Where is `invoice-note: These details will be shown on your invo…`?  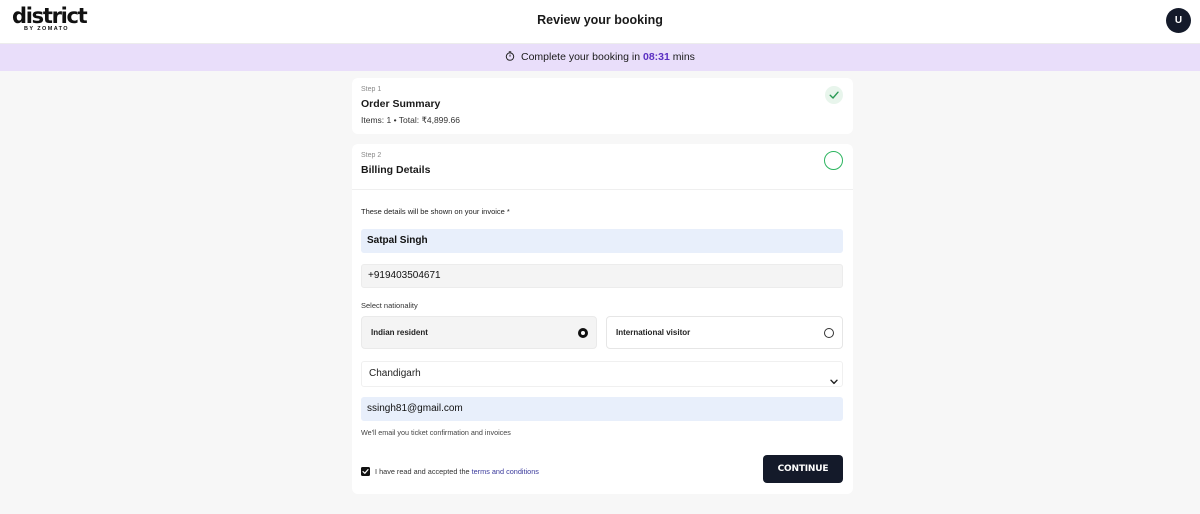
invoice-note: These details will be shown on your invo… is located at coordinates (435, 211).